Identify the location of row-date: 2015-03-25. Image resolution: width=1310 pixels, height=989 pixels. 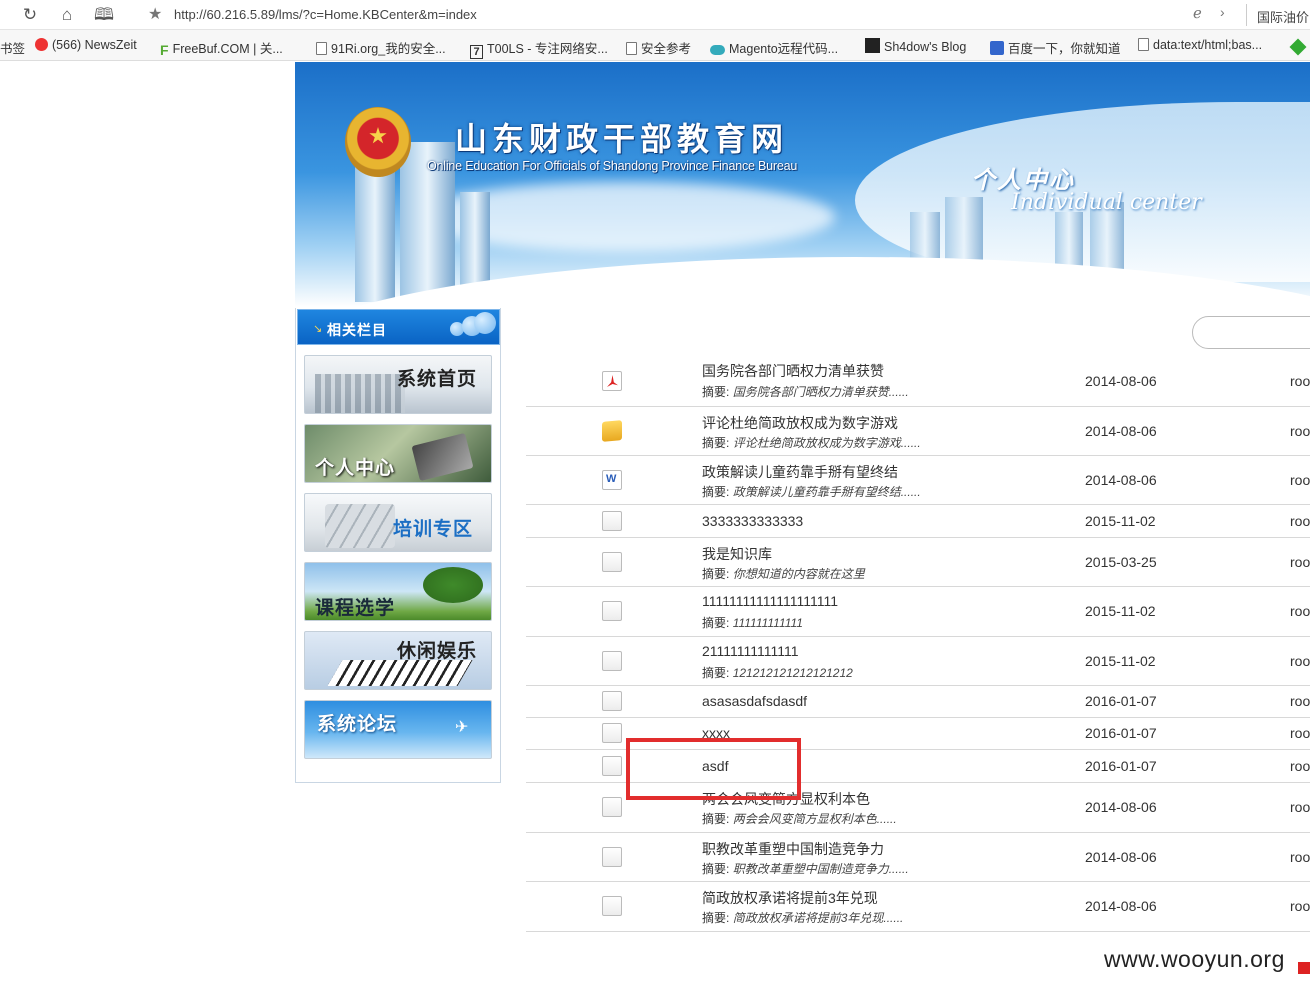
(1121, 562).